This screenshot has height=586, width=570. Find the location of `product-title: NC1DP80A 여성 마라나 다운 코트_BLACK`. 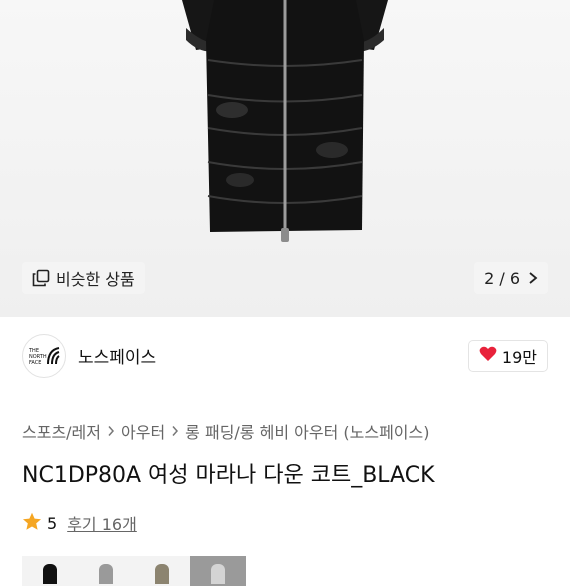

product-title: NC1DP80A 여성 마라나 다운 코트_BLACK is located at coordinates (228, 475).